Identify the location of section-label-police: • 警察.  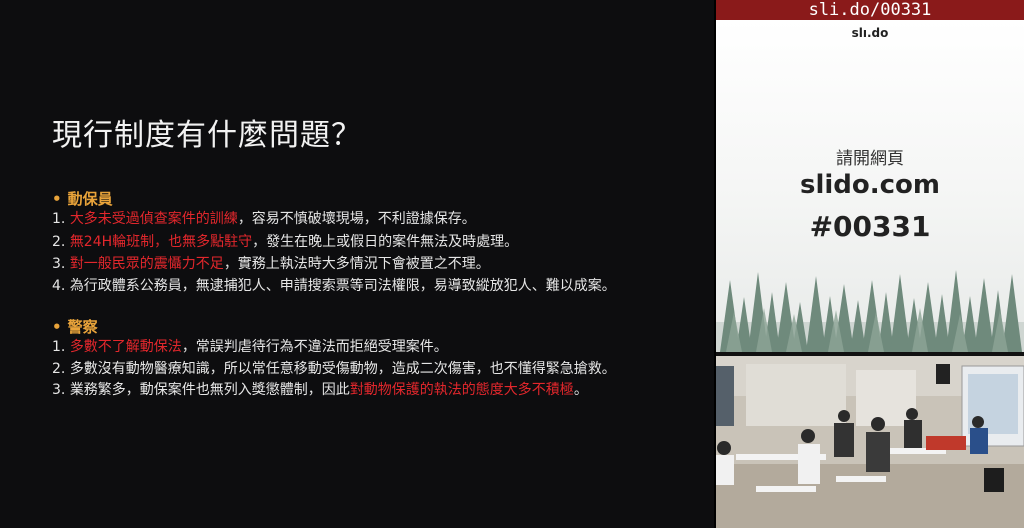
(75, 327).